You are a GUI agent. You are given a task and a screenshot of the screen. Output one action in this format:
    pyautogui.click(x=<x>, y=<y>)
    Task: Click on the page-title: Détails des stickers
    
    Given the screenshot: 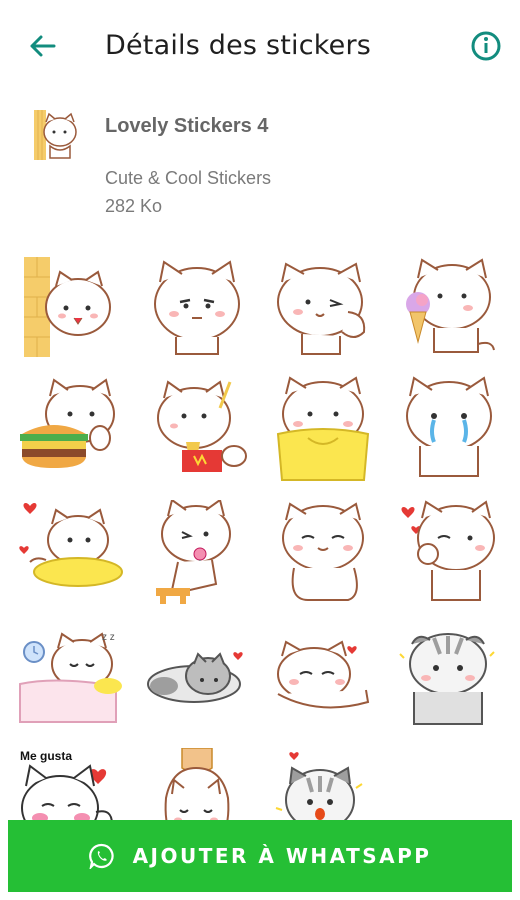 What is the action you would take?
    pyautogui.click(x=238, y=45)
    